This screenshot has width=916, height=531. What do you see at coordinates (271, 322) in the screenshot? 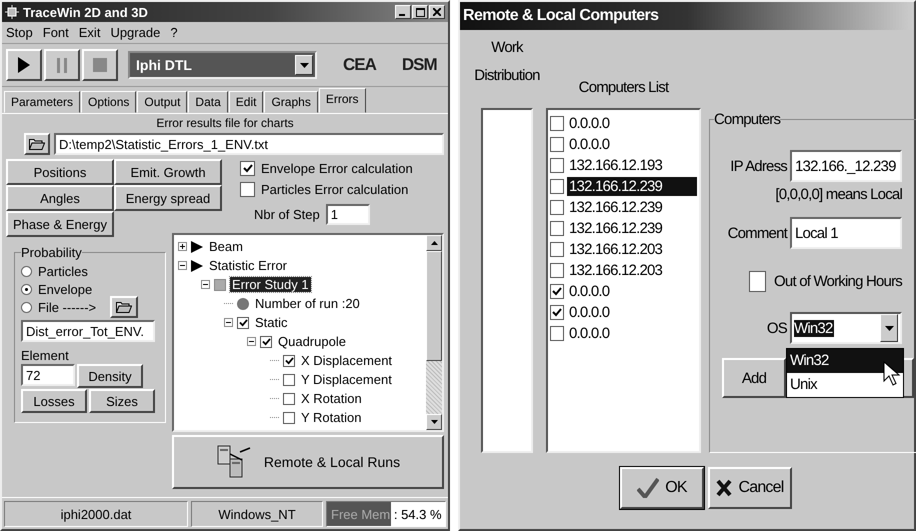
I see `tree-item: Static` at bounding box center [271, 322].